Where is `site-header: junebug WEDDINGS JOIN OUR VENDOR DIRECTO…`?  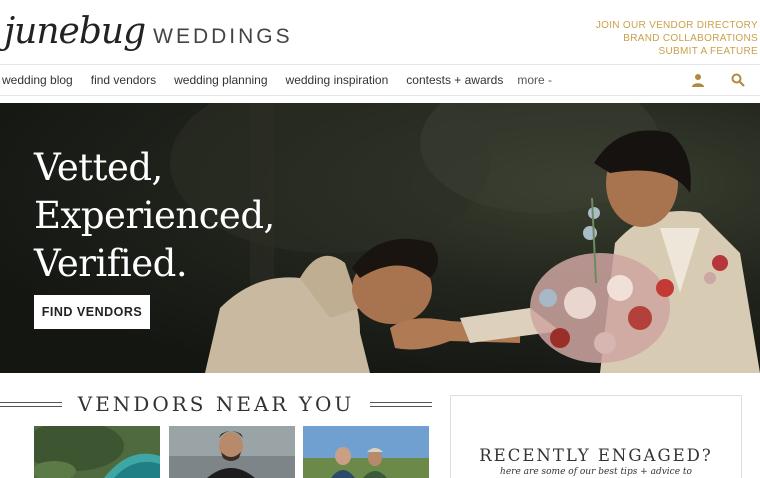 site-header: junebug WEDDINGS JOIN OUR VENDOR DIRECTO… is located at coordinates (380, 32).